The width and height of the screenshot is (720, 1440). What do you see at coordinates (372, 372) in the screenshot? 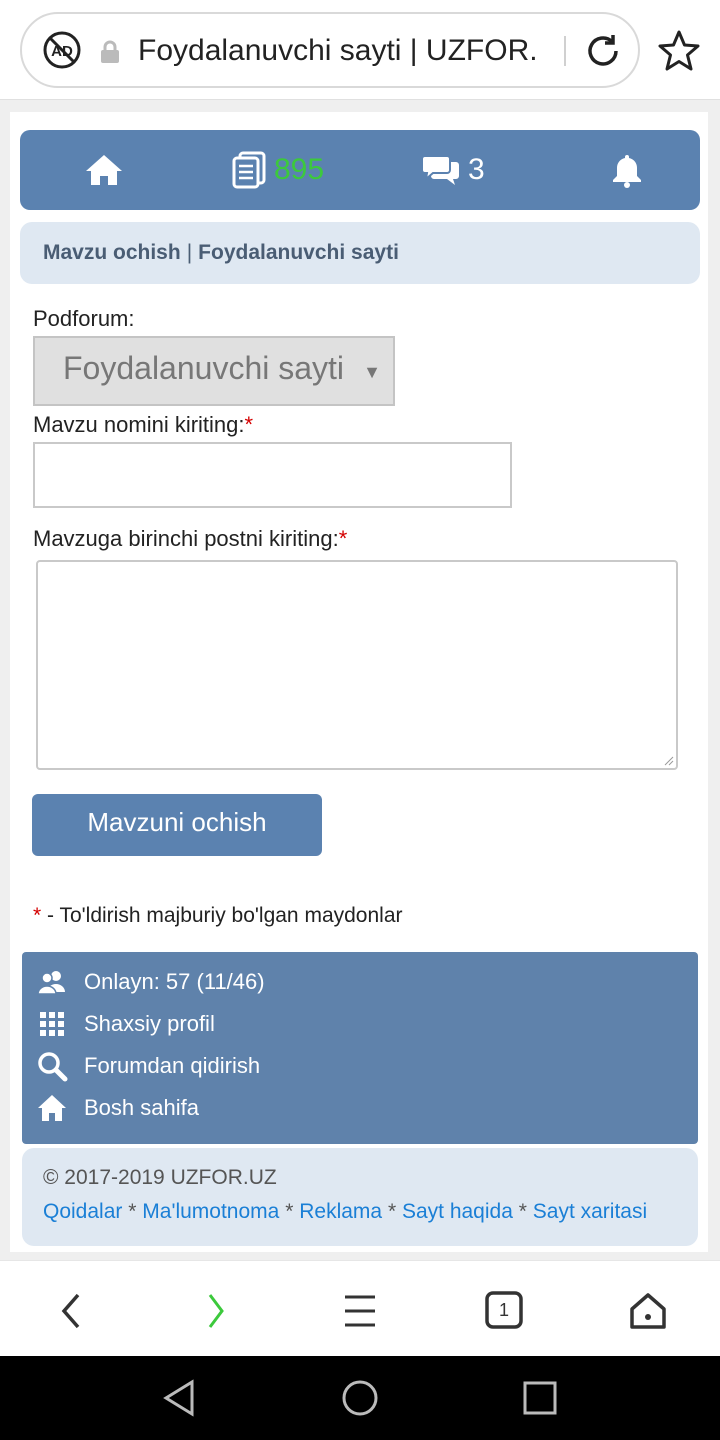
I see `chevron-down-icon: ▼` at bounding box center [372, 372].